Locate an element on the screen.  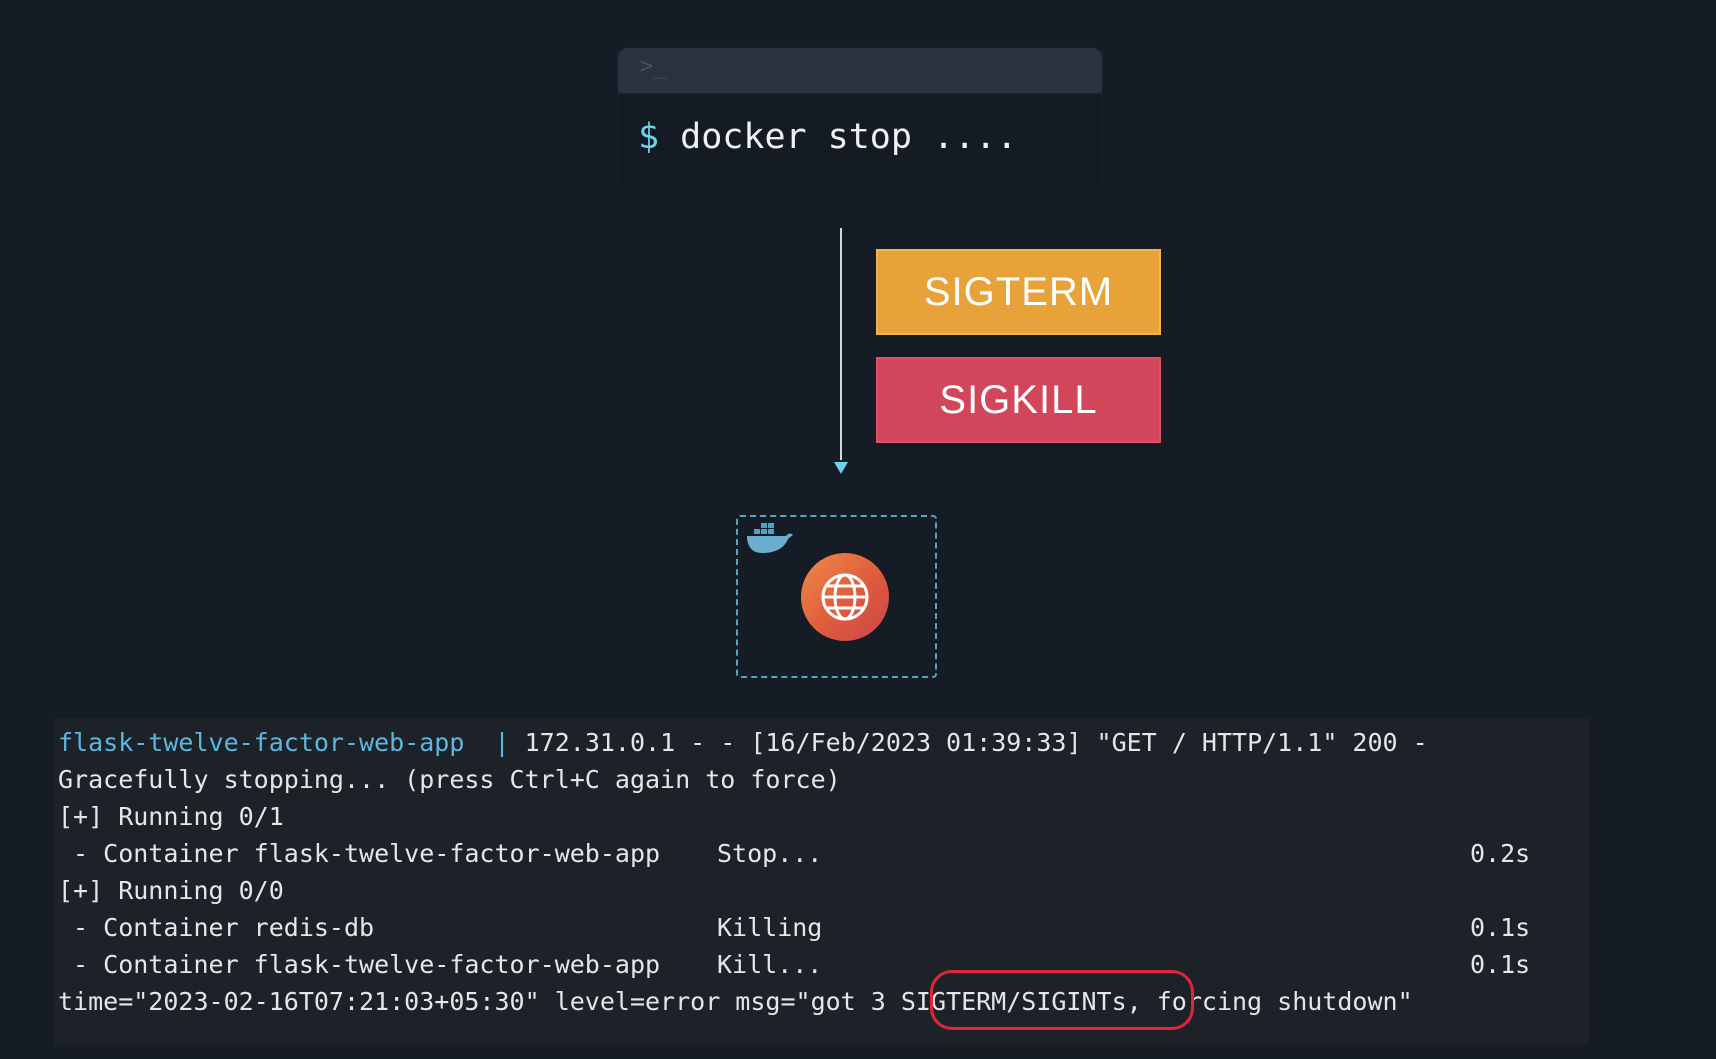
log-line-6-status: Killing is located at coordinates (770, 927).